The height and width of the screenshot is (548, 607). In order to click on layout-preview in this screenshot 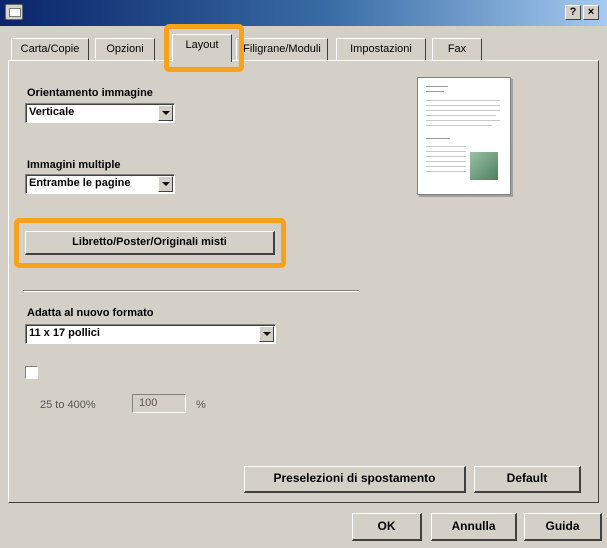, I will do `click(464, 136)`.